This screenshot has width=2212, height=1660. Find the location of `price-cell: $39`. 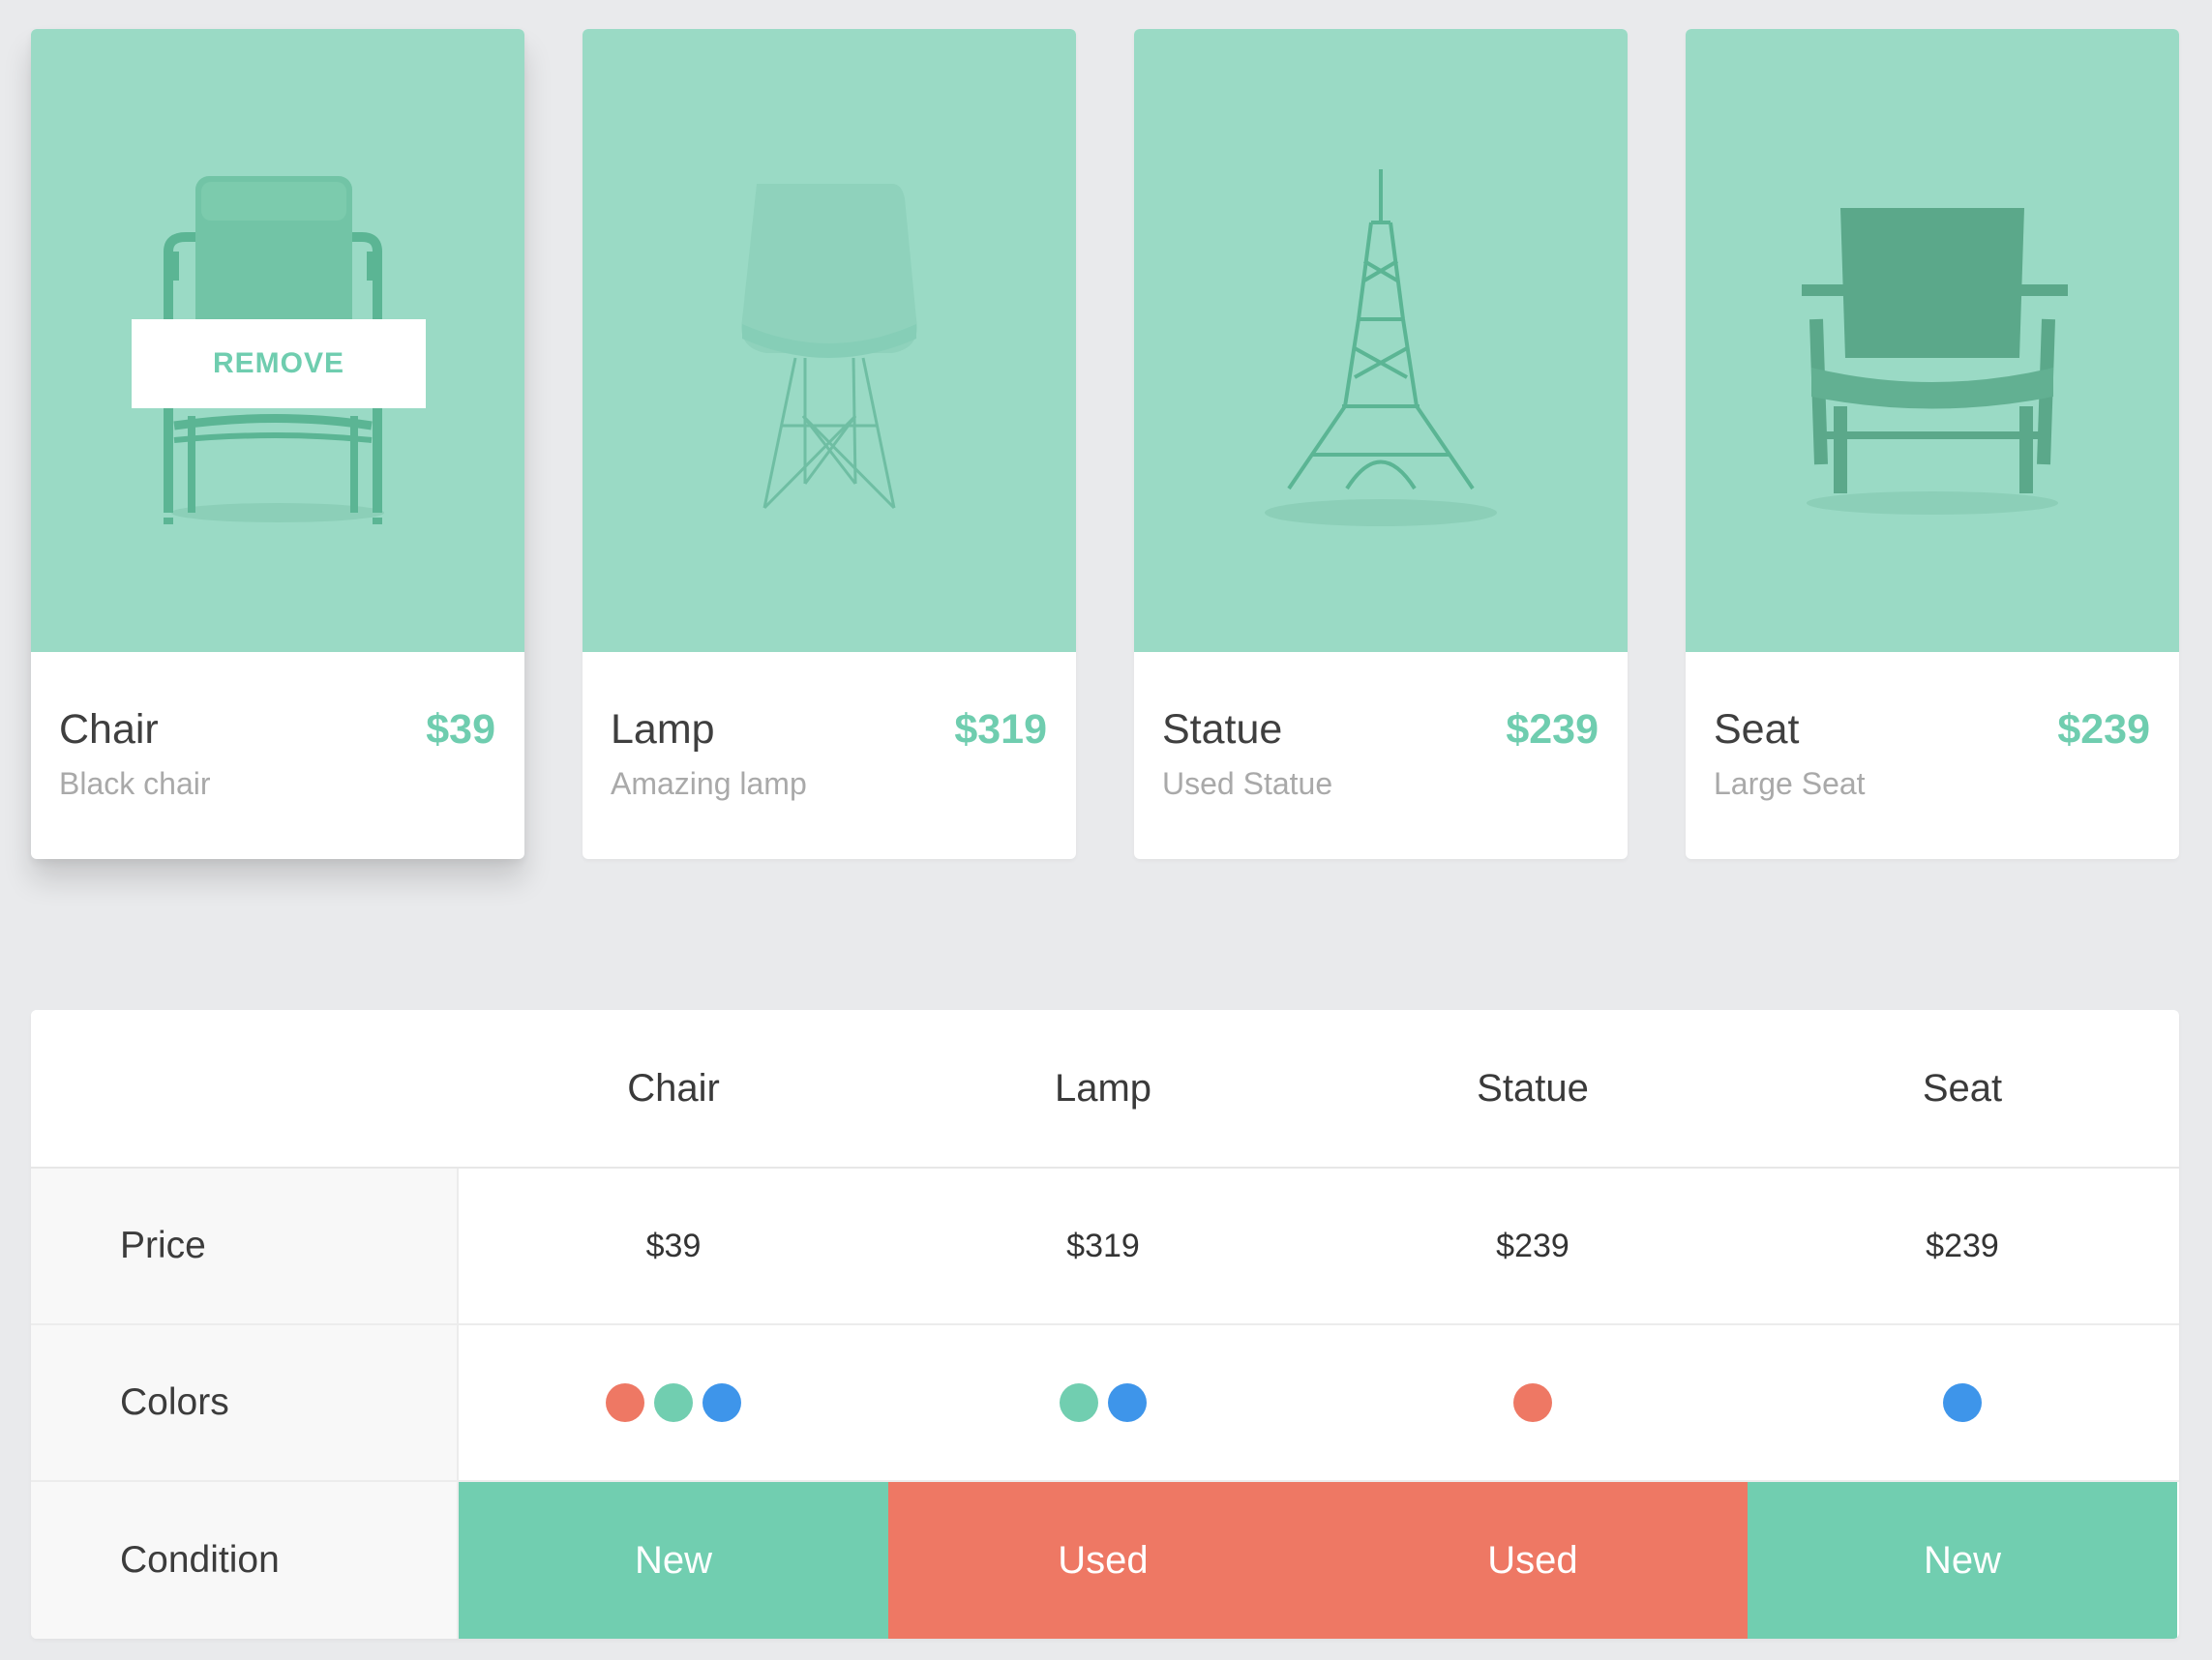

price-cell: $39 is located at coordinates (673, 1245).